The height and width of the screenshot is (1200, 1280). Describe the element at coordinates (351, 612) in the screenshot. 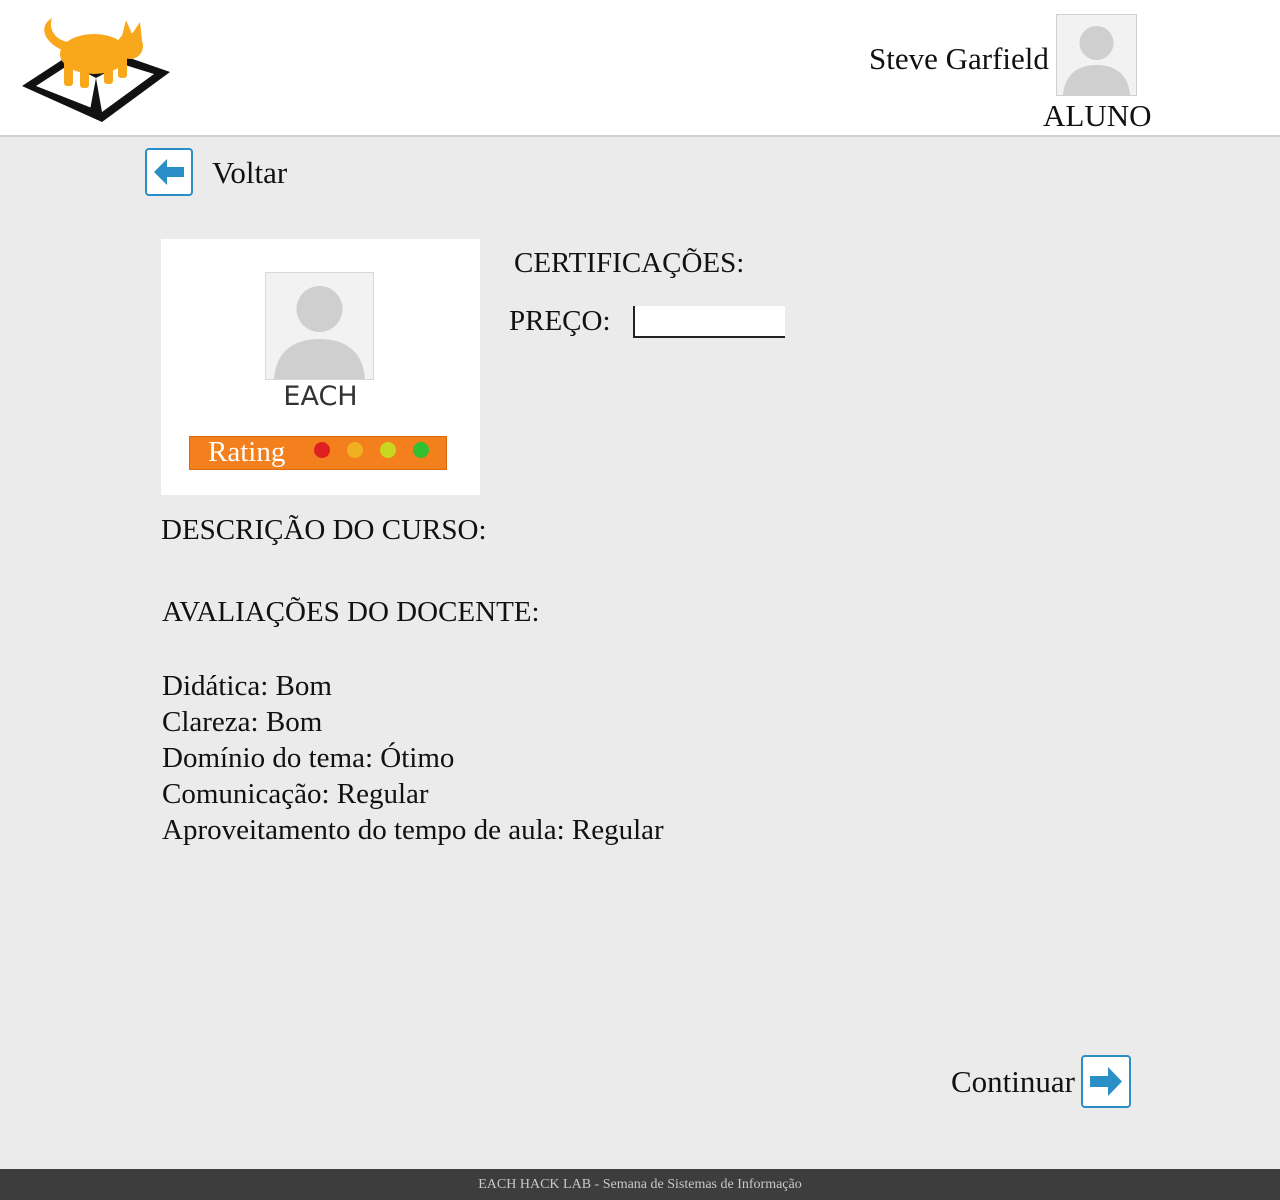

I see `evaluations-title: AVALIAÇÕES DO DOCENTE:` at that location.